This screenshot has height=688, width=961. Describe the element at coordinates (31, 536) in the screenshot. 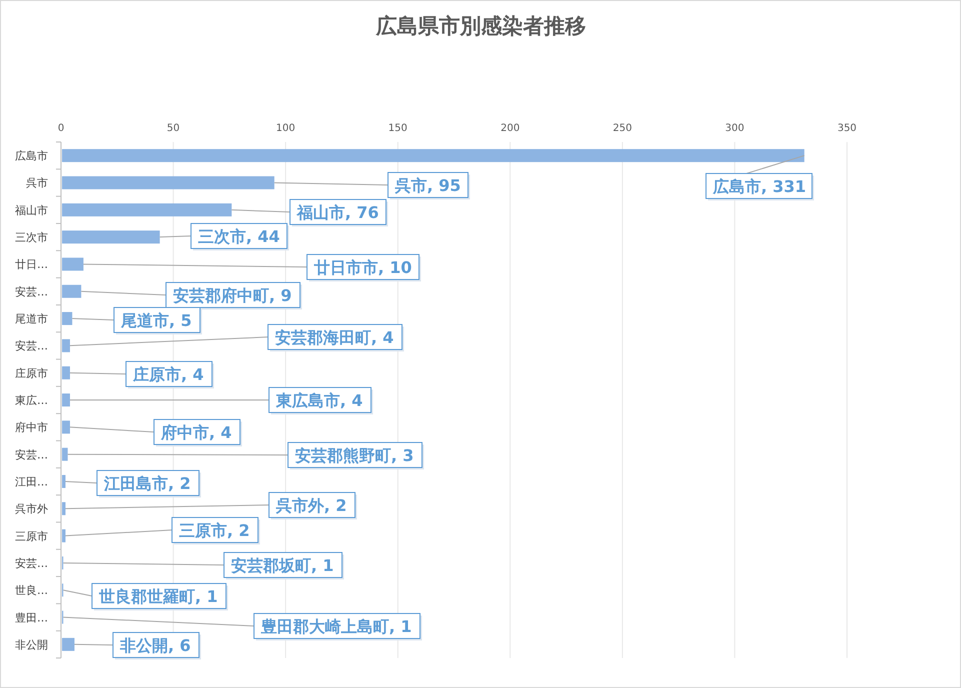

I see `category-label: 三原市` at that location.